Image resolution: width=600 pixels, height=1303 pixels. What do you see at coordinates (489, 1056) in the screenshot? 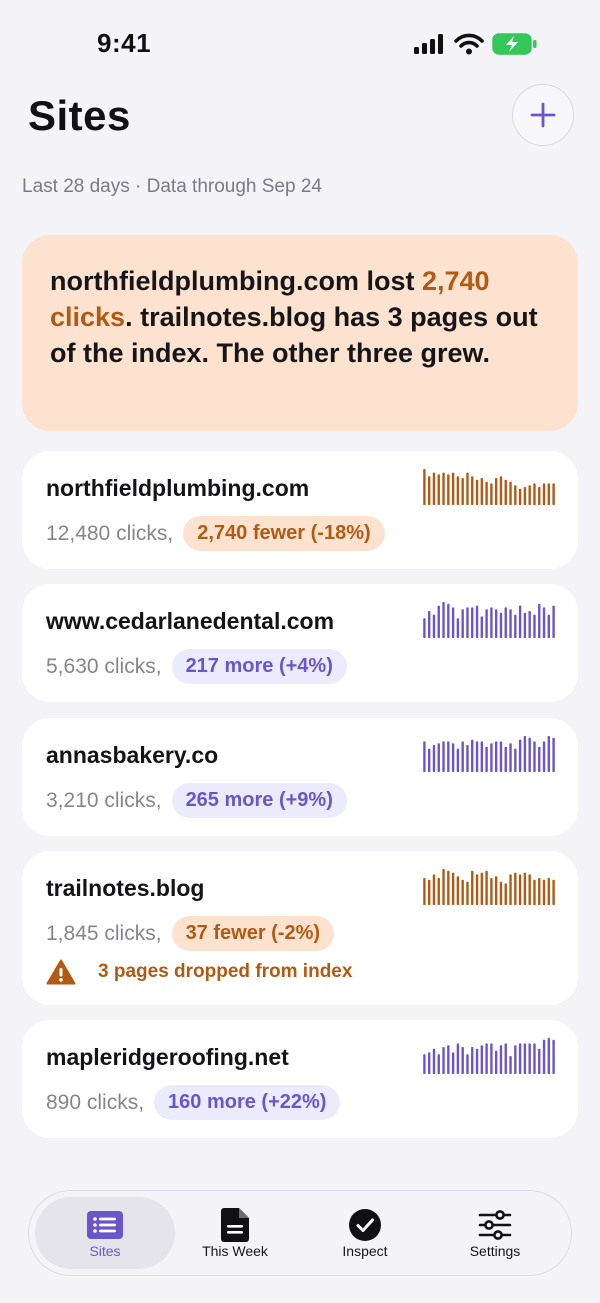
I see `sparkline` at bounding box center [489, 1056].